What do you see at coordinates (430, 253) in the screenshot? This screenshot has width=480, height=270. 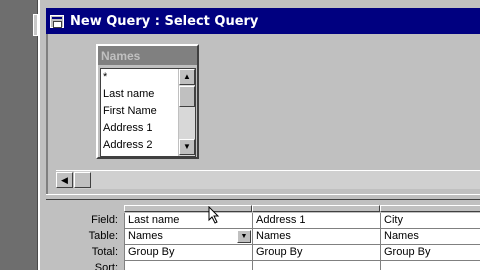 I see `total-cell-3: Group By` at bounding box center [430, 253].